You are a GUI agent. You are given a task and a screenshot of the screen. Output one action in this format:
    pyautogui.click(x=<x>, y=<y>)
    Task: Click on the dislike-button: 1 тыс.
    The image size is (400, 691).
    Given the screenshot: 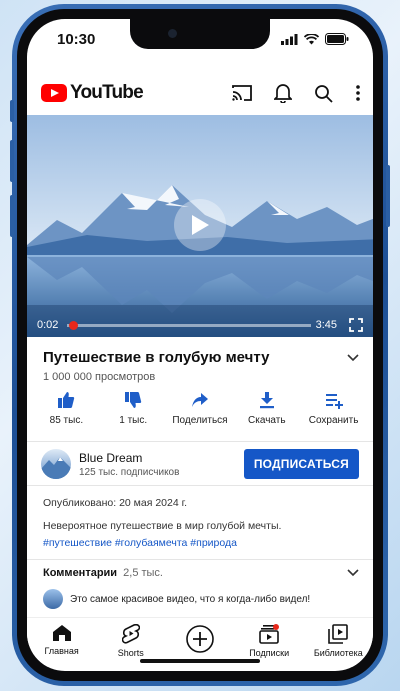 What is the action you would take?
    pyautogui.click(x=133, y=415)
    